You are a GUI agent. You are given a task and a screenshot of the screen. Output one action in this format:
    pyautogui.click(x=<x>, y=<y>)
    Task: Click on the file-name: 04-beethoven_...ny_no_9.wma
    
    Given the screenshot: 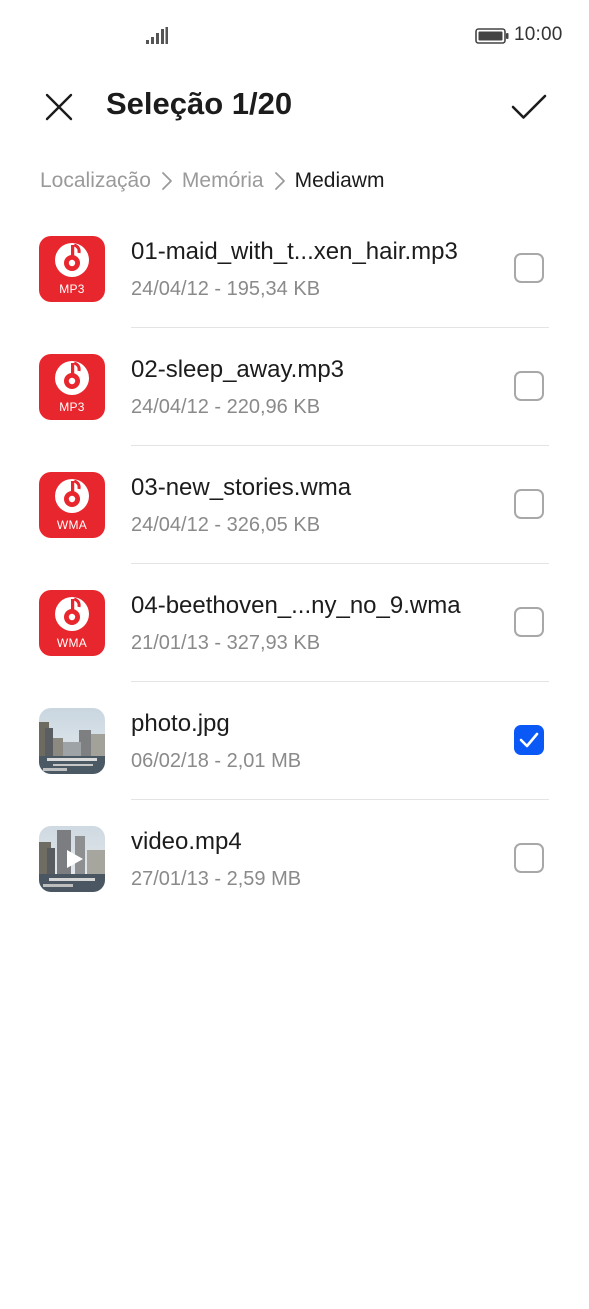 What is the action you would take?
    pyautogui.click(x=296, y=605)
    